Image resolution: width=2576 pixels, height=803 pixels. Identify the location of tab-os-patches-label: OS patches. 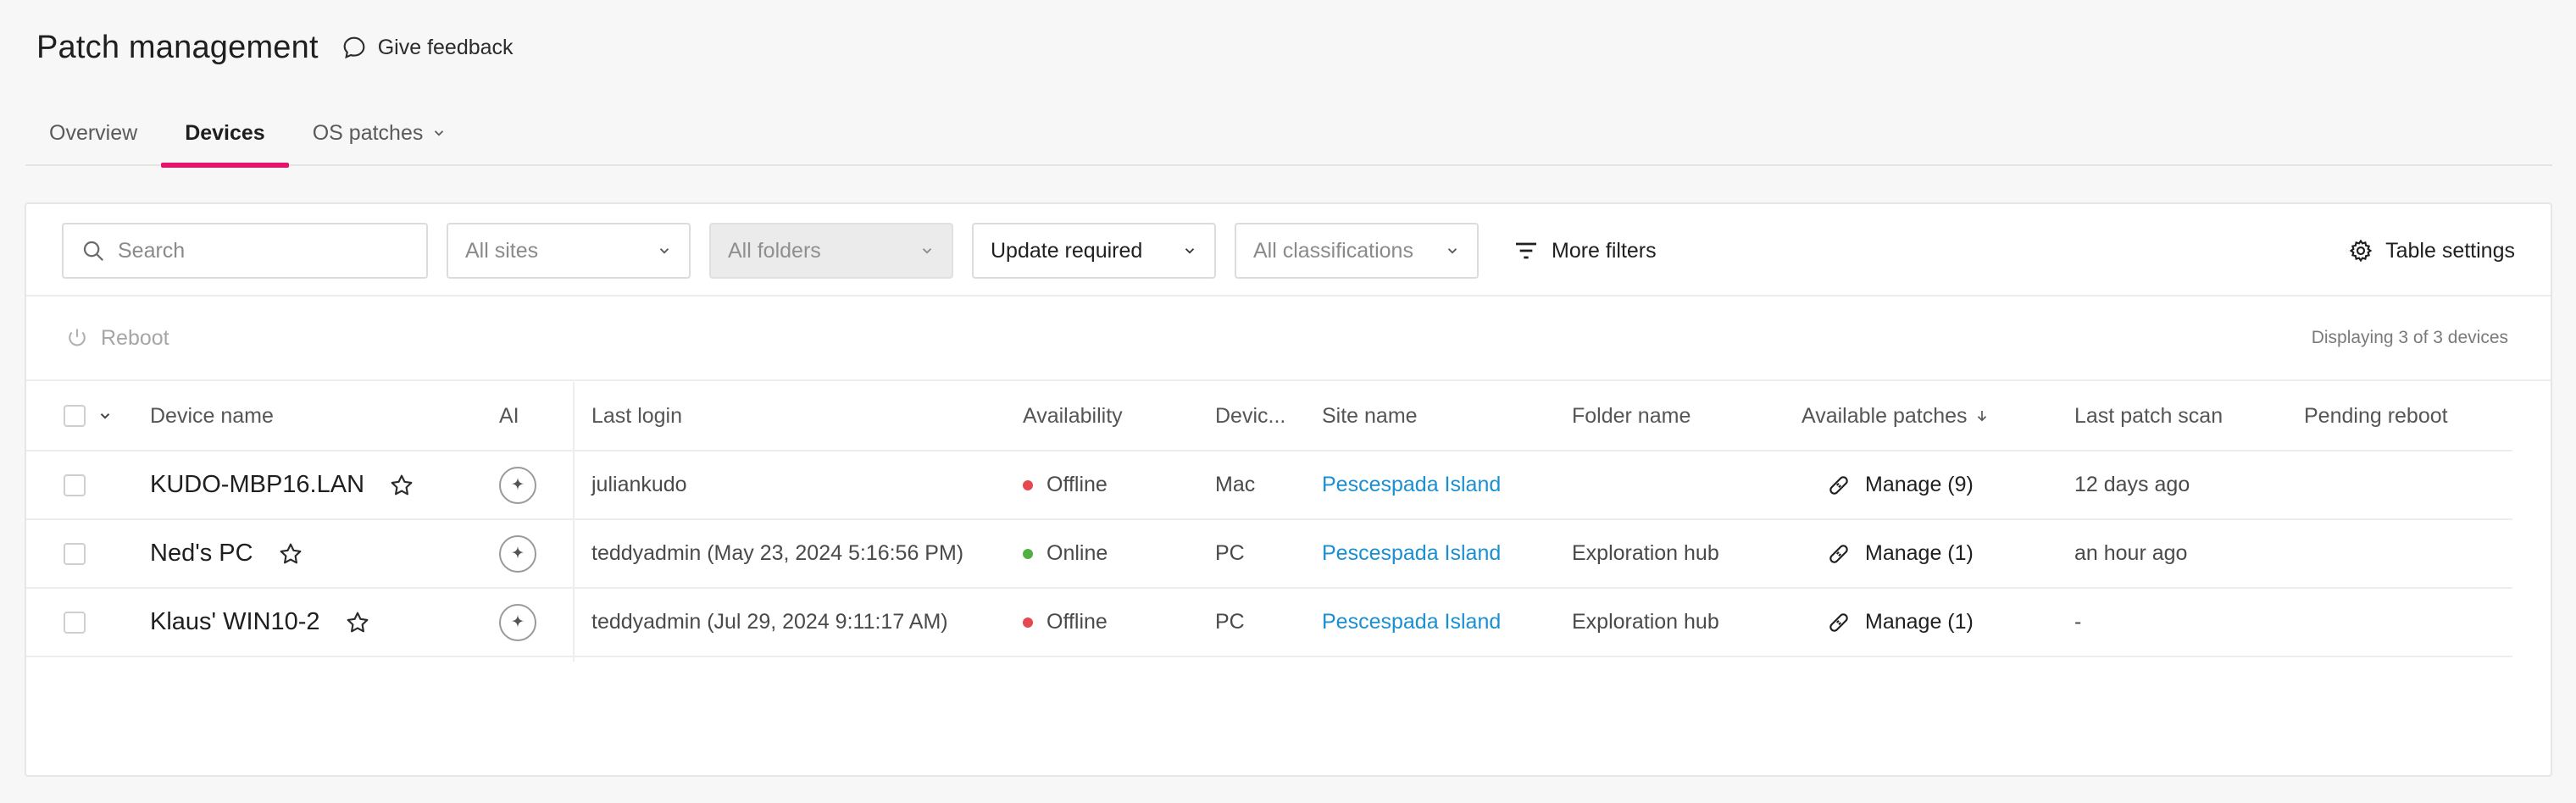
(368, 132).